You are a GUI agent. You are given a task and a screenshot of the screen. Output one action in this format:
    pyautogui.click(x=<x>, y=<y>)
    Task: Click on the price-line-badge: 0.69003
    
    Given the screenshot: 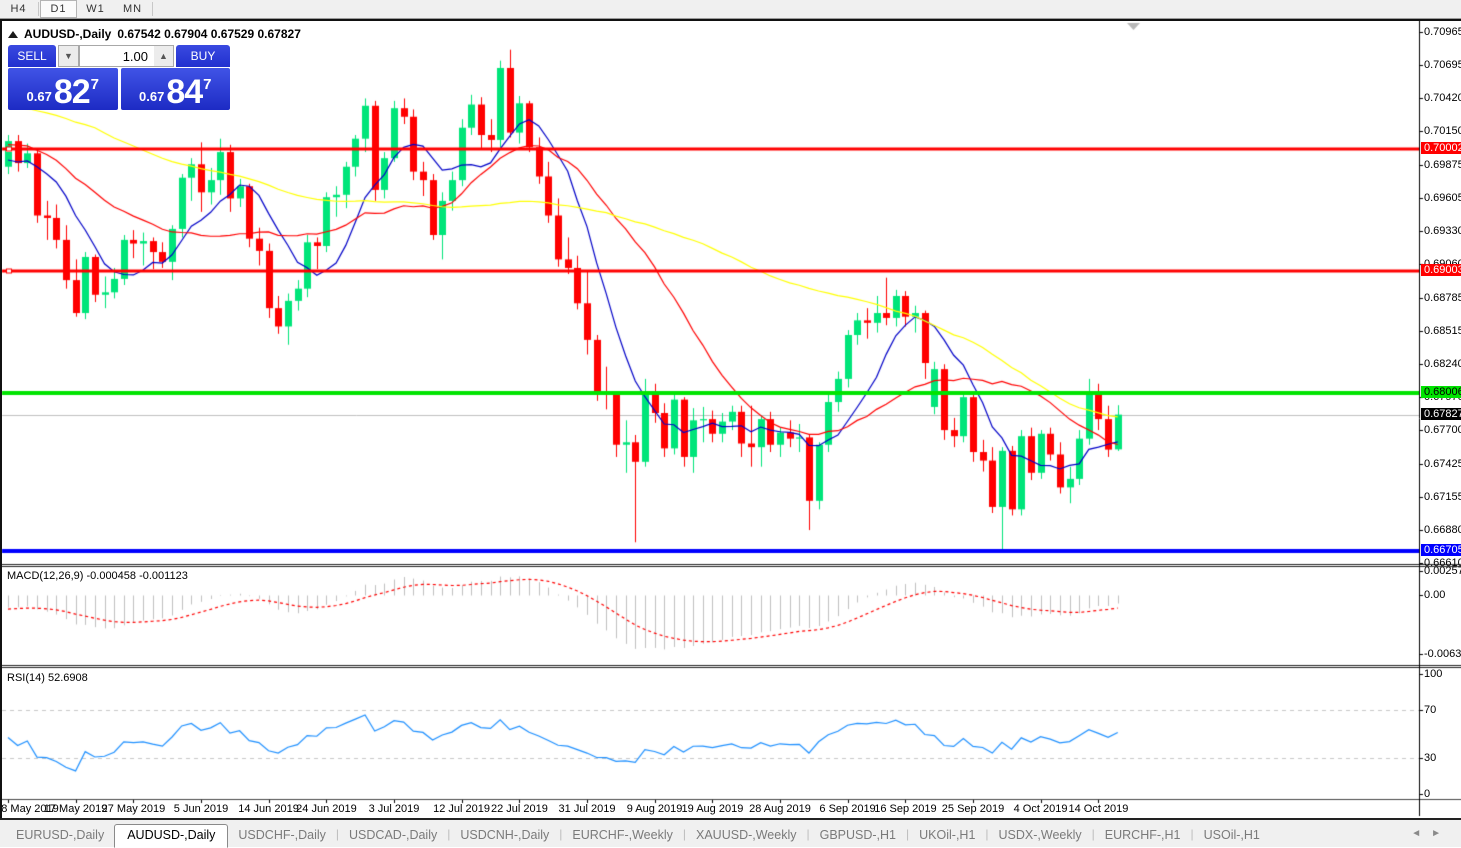 What is the action you would take?
    pyautogui.click(x=1441, y=270)
    